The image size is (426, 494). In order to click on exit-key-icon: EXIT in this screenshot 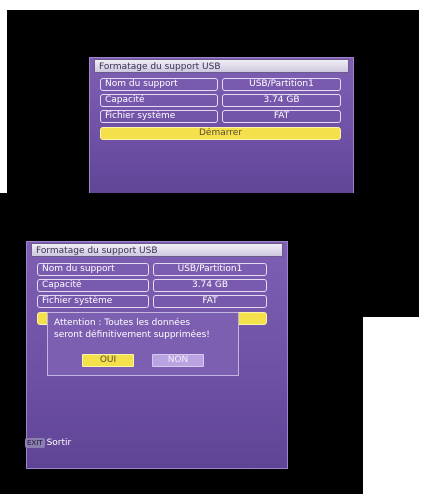, I will do `click(35, 442)`.